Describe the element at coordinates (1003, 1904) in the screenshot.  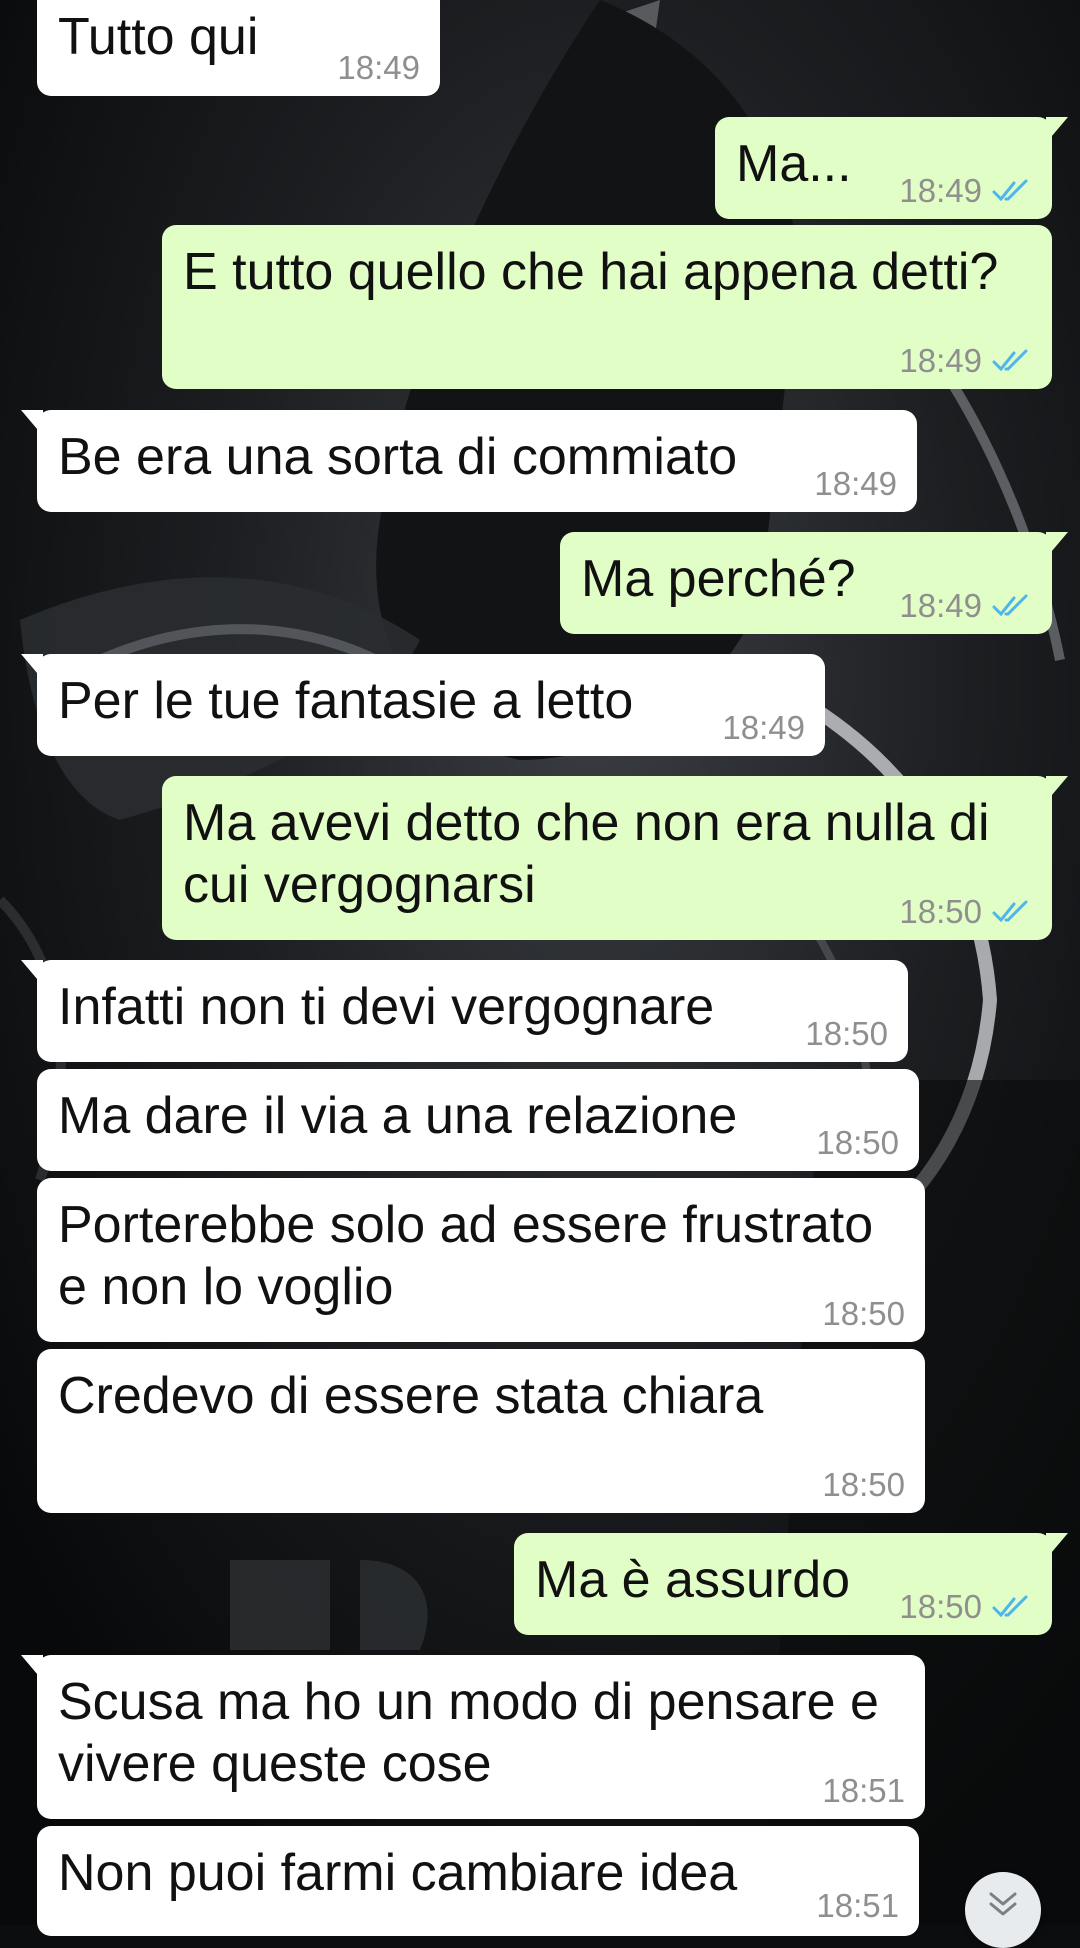
I see `chevron-double-down-icon` at that location.